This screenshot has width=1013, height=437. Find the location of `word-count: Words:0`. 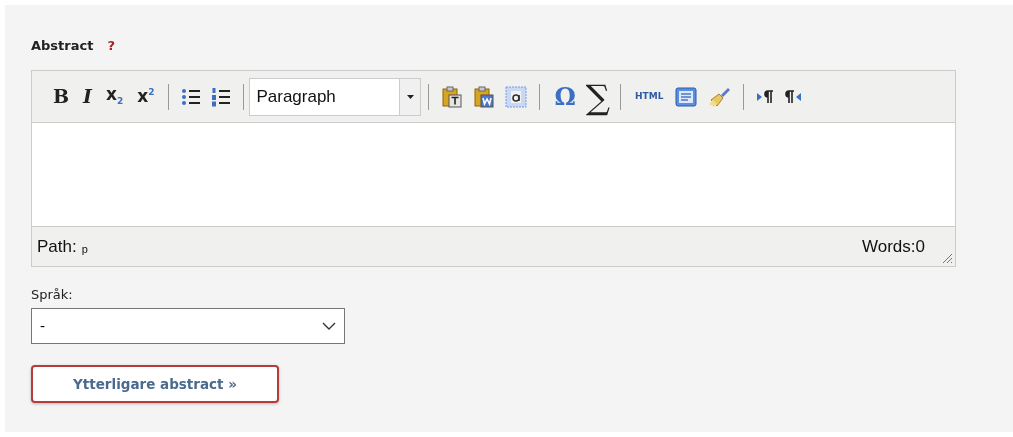

word-count: Words:0 is located at coordinates (893, 246).